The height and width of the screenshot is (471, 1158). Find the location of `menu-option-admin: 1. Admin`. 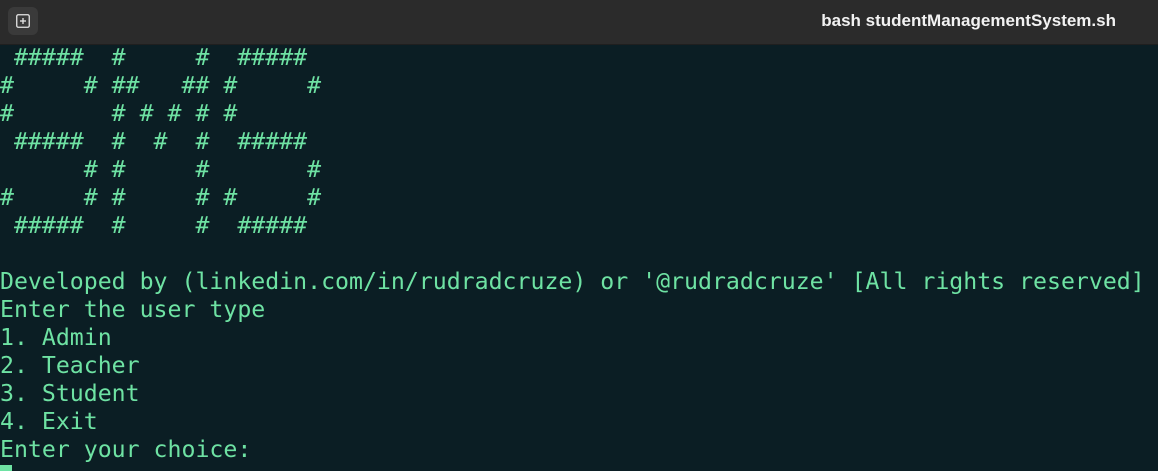

menu-option-admin: 1. Admin is located at coordinates (56, 337).